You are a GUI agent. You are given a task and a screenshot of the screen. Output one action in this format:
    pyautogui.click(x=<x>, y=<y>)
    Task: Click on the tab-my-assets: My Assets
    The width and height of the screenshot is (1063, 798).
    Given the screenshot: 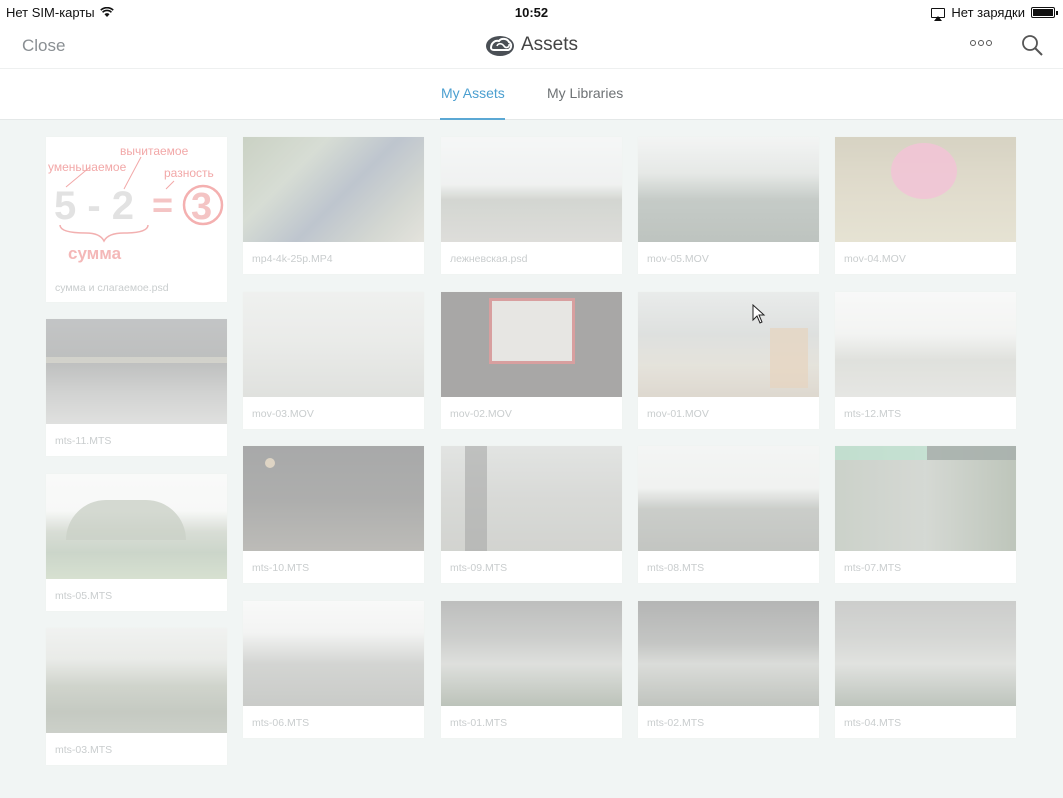 What is the action you would take?
    pyautogui.click(x=473, y=93)
    